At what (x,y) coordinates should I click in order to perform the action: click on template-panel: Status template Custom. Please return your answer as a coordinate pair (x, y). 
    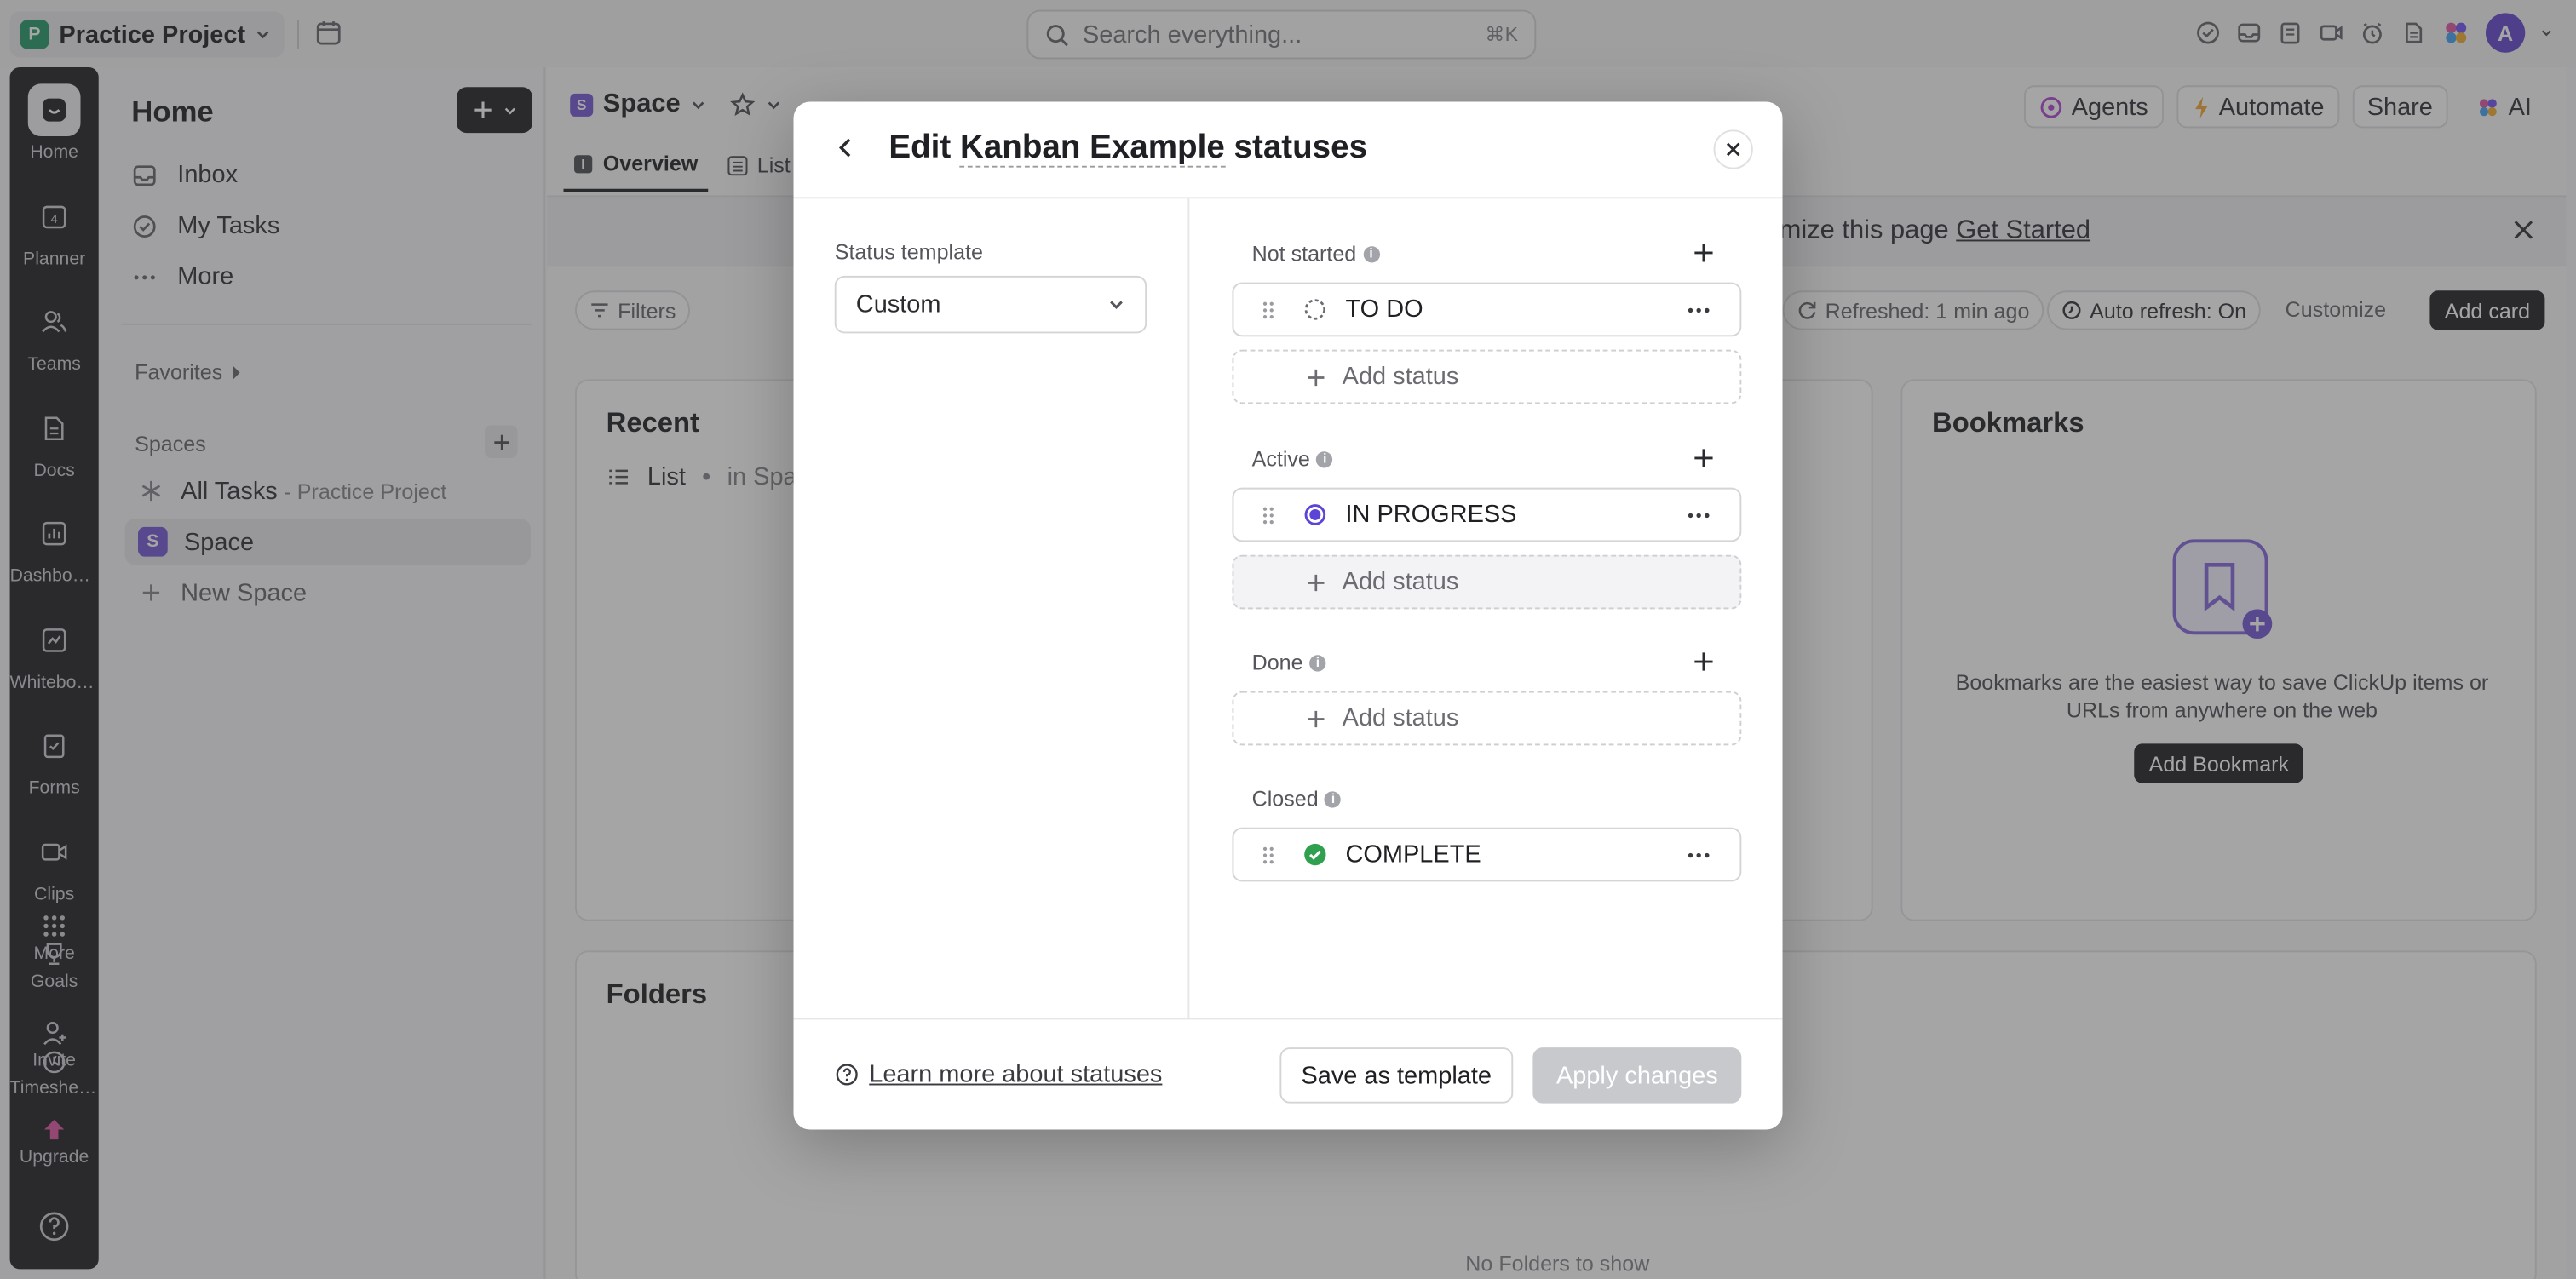
    Looking at the image, I should click on (992, 609).